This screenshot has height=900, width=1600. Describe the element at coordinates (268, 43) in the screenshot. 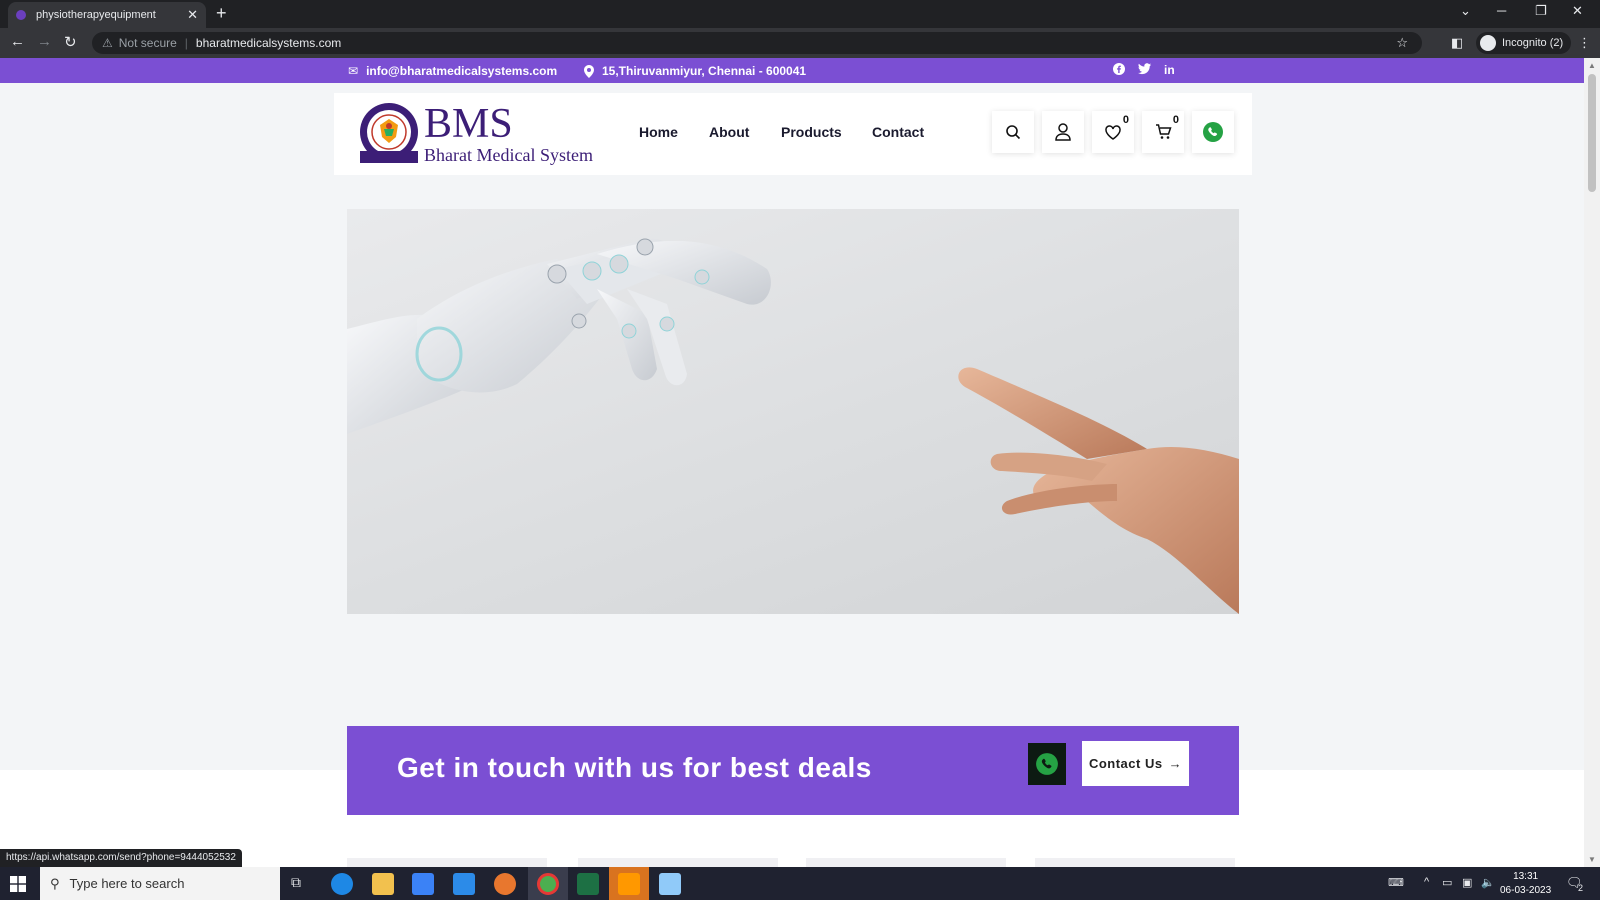

I see `url-text: bharatmedicalsystems.com` at that location.